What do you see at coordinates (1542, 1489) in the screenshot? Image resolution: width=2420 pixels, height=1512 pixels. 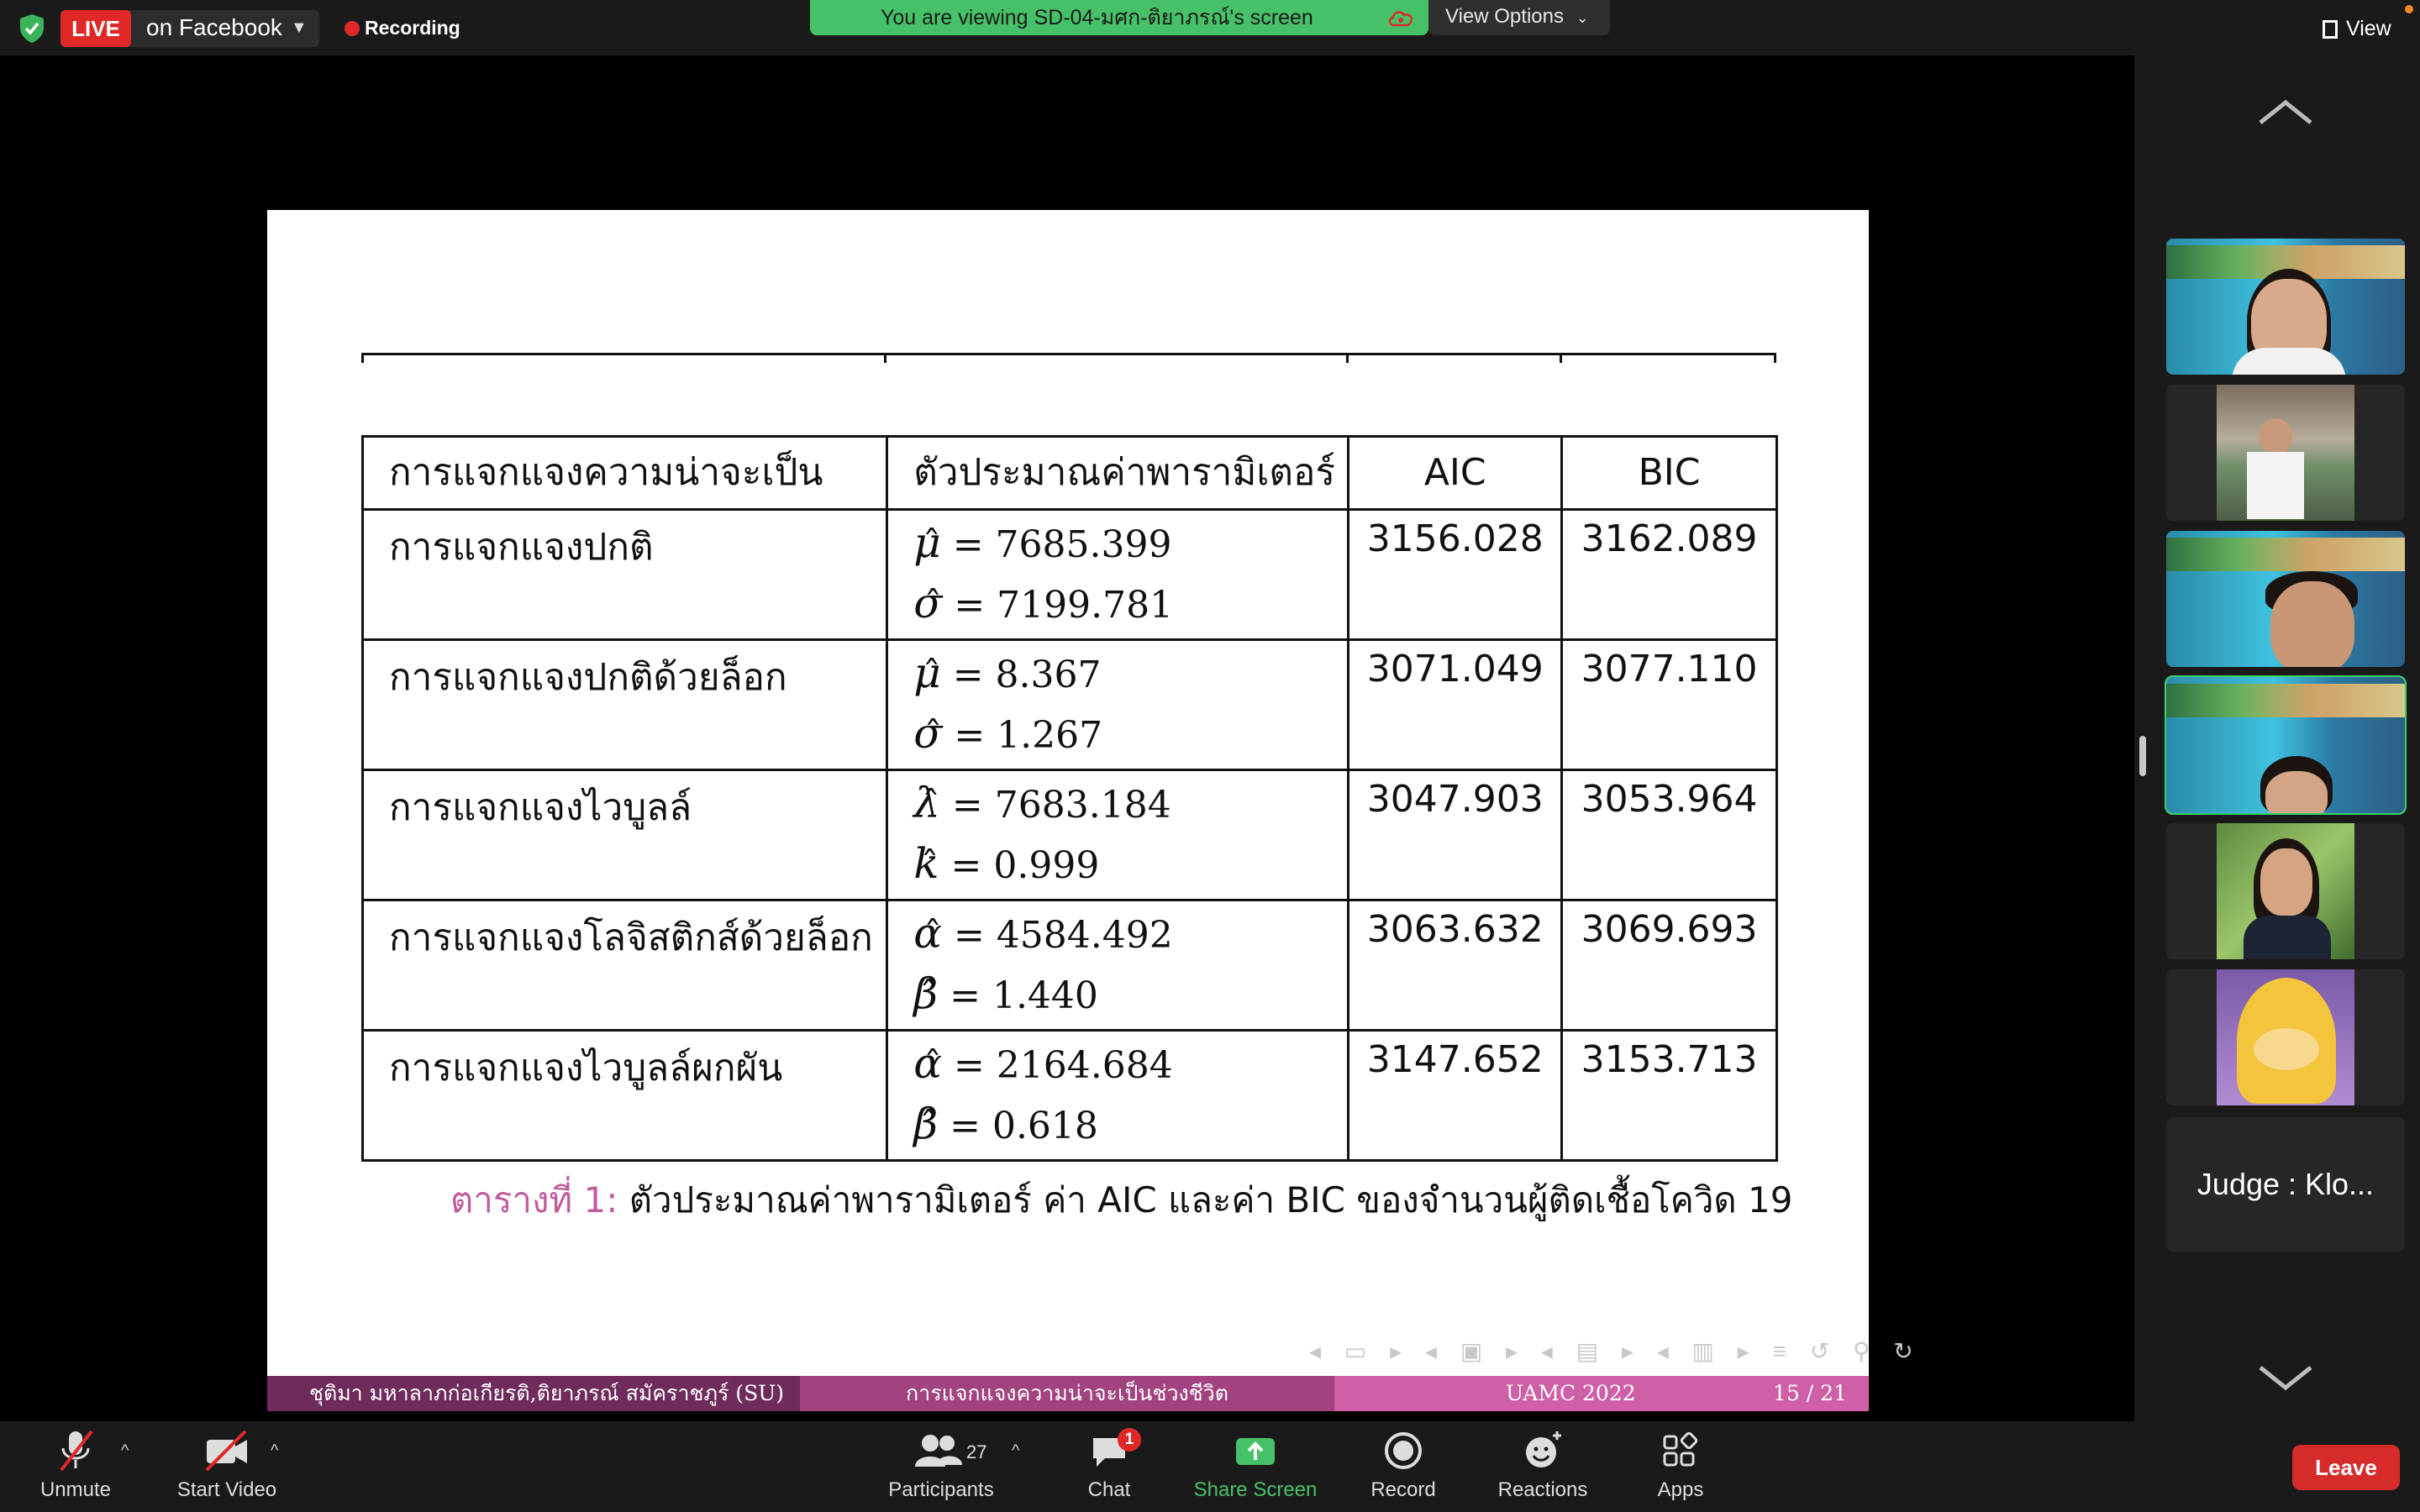 I see `reactions-label: Reactions` at bounding box center [1542, 1489].